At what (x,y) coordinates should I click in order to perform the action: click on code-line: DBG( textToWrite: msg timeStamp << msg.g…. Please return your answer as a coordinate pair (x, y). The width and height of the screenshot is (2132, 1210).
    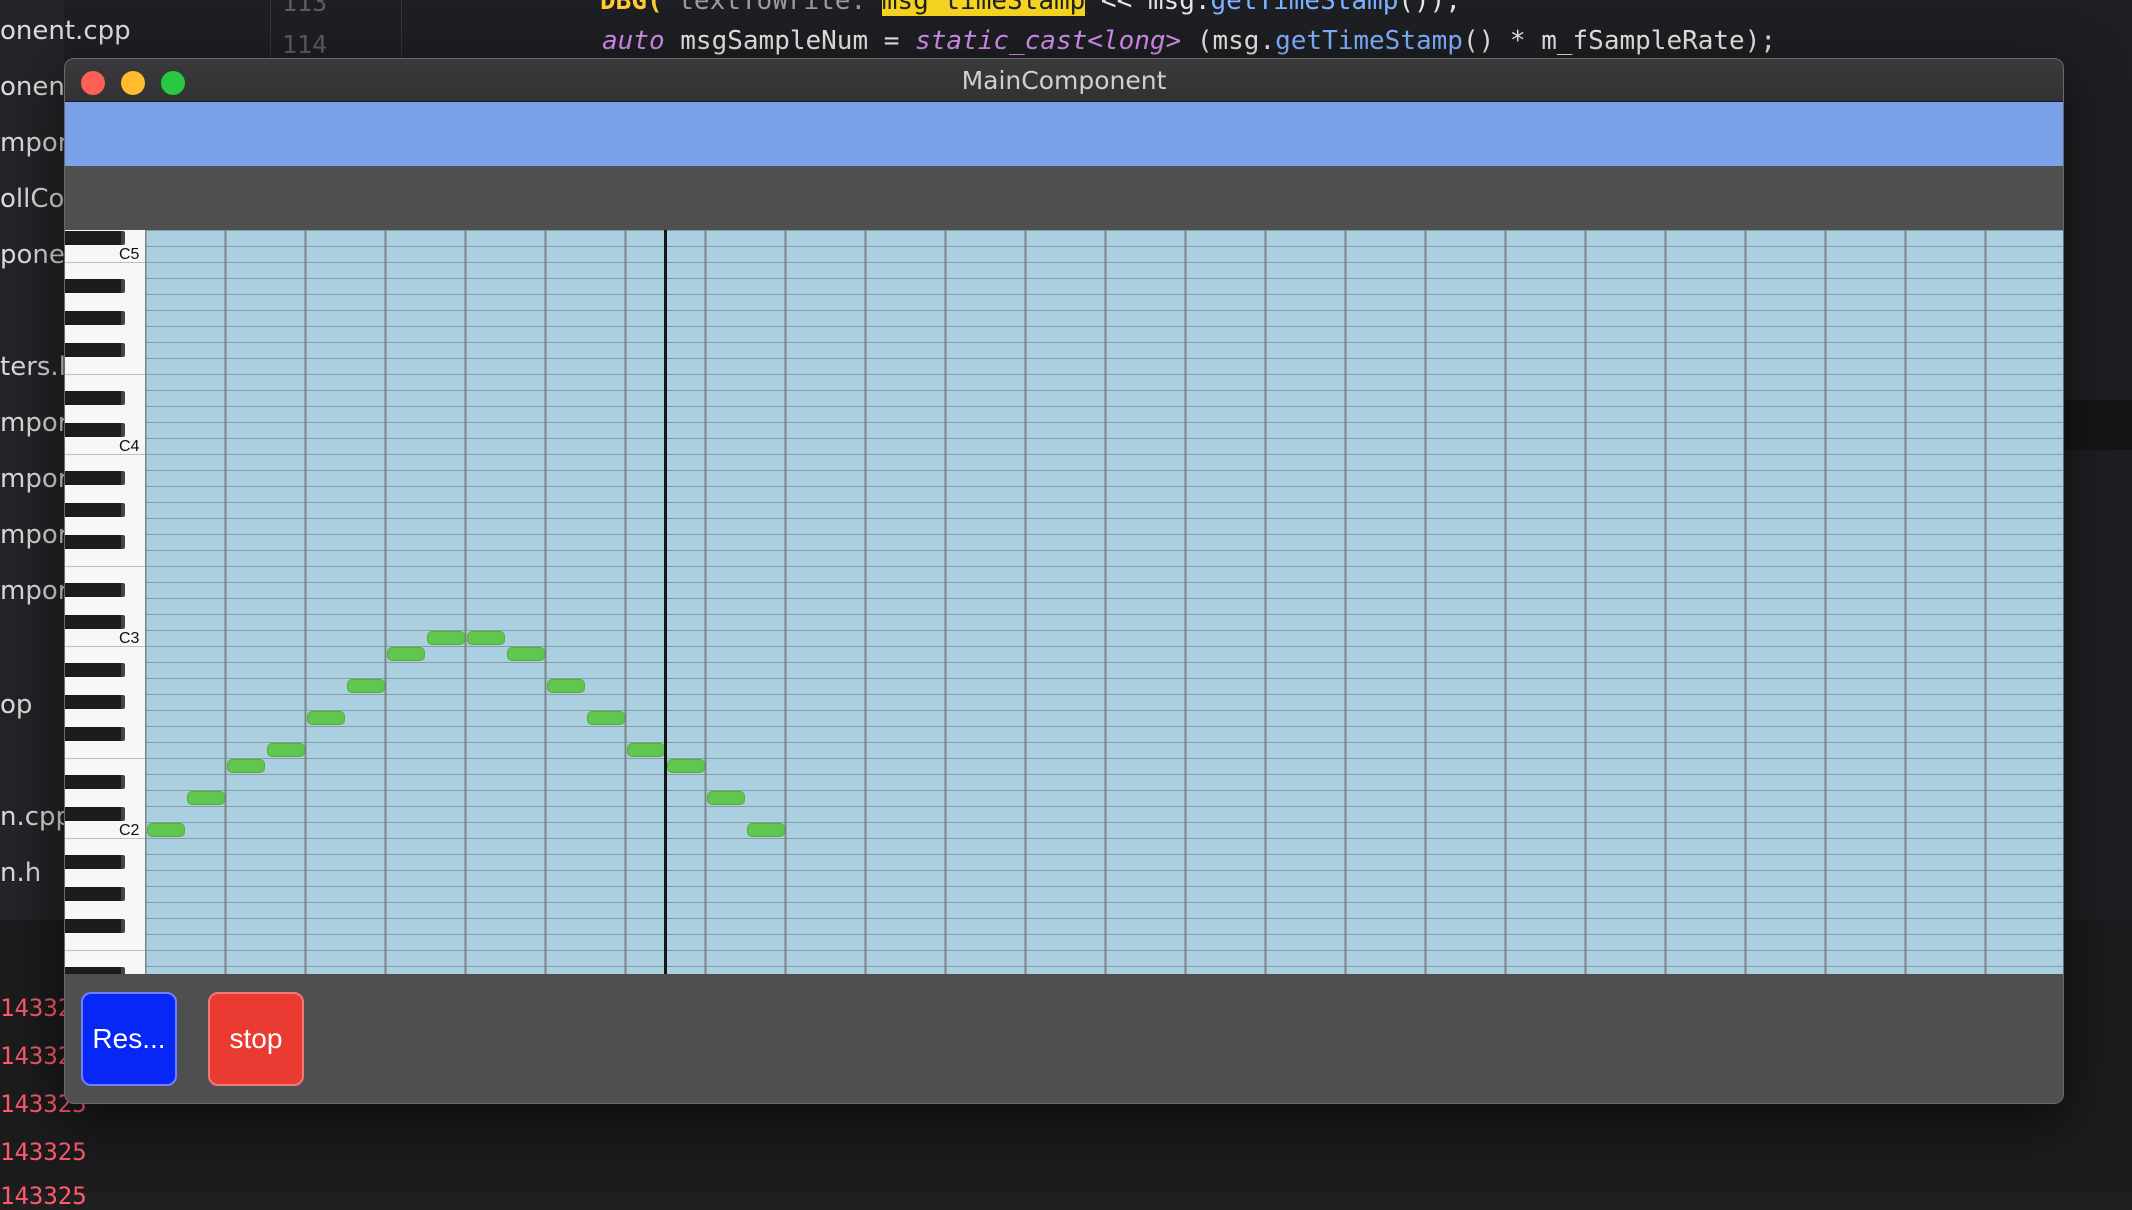
    Looking at the image, I should click on (1030, 8).